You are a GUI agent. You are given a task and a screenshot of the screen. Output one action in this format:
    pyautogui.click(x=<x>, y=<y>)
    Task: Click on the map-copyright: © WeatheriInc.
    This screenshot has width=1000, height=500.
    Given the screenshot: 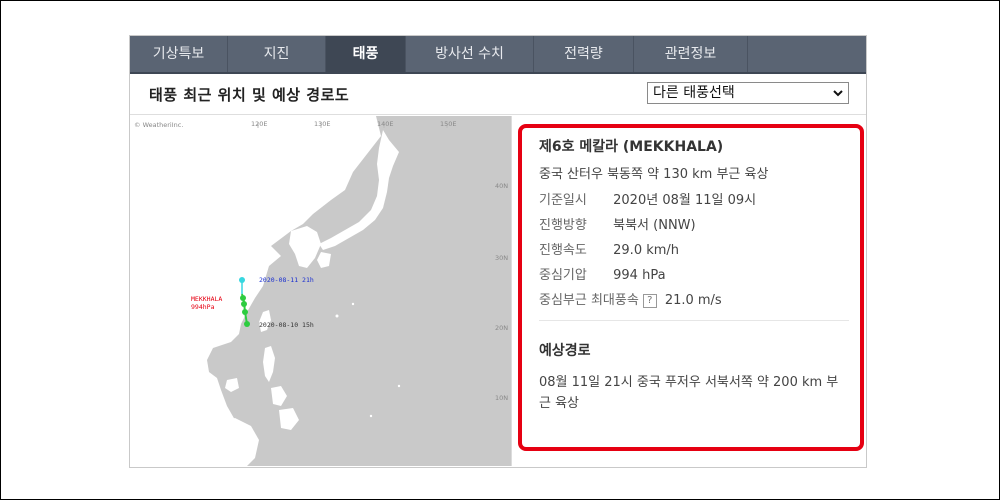 What is the action you would take?
    pyautogui.click(x=158, y=125)
    